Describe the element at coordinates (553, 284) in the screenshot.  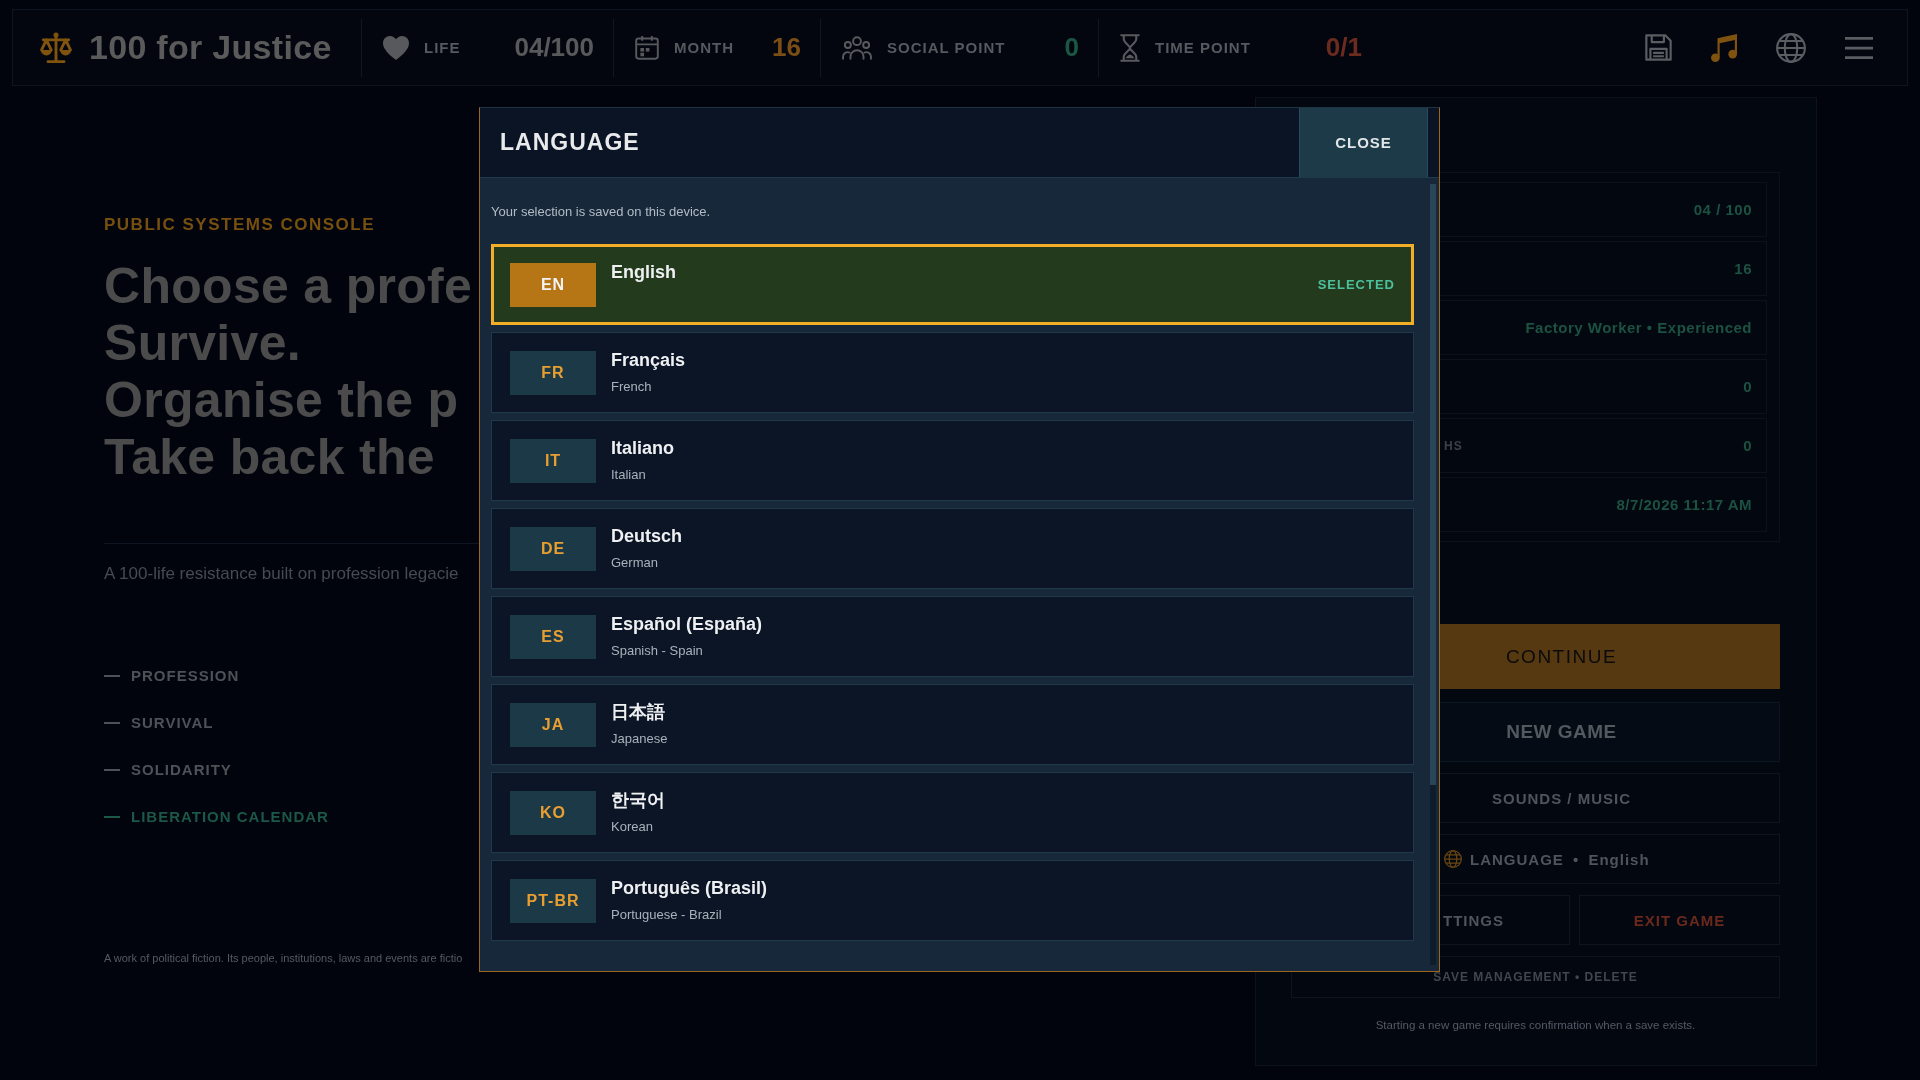
I see `language-code: EN` at that location.